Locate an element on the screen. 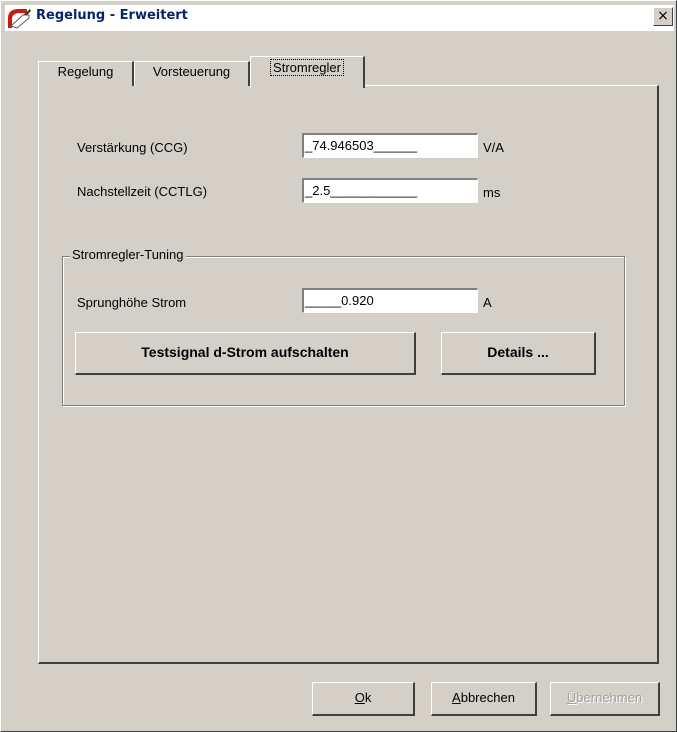 The image size is (677, 732). reset-time-unit: ms is located at coordinates (492, 192).